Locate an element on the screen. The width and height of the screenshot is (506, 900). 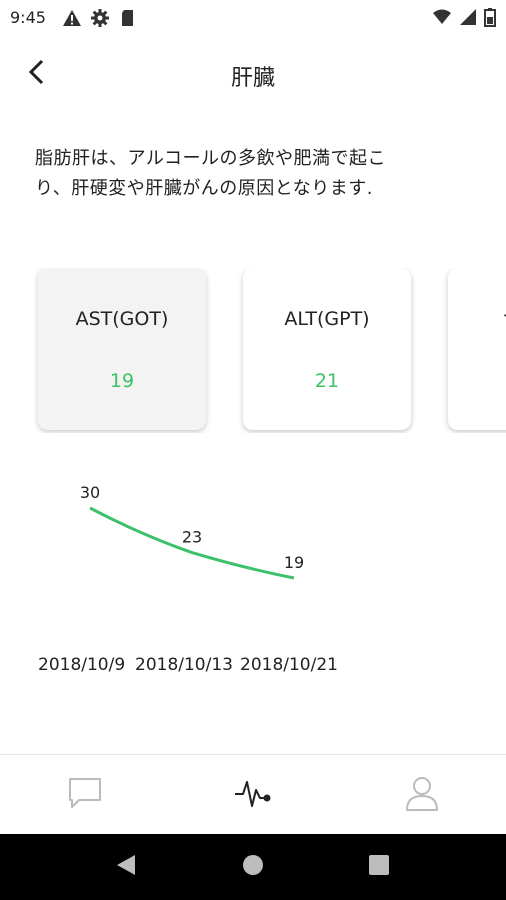
app-header: 肝臓 is located at coordinates (253, 75).